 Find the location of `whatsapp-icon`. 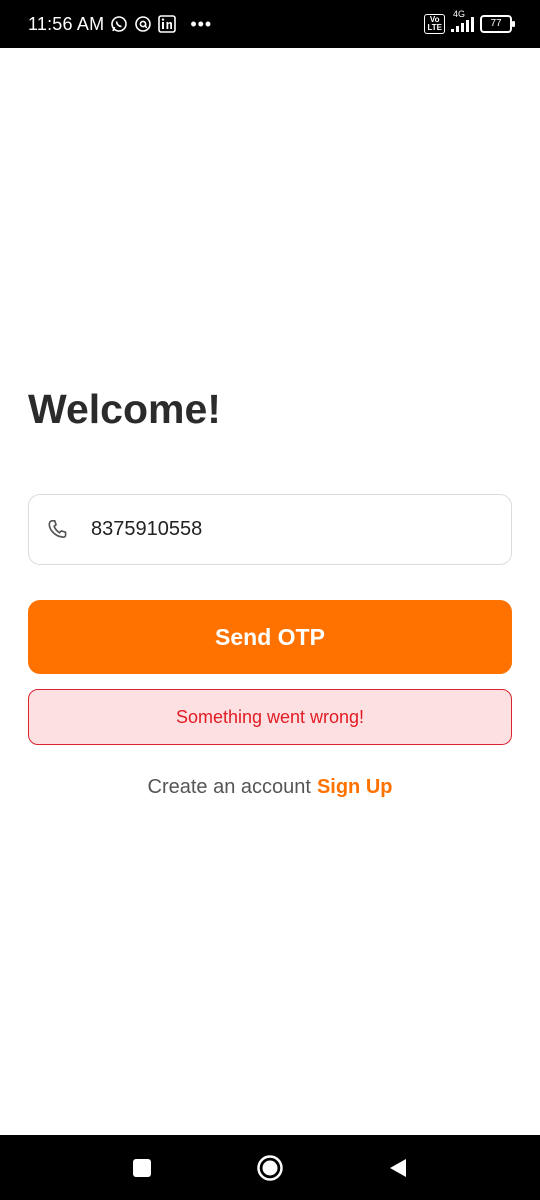

whatsapp-icon is located at coordinates (119, 24).